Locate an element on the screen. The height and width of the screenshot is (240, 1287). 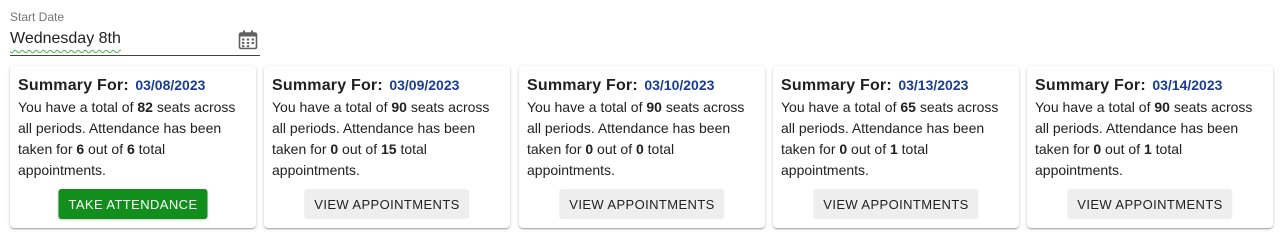
start-date-label: Start Date is located at coordinates (37, 17).